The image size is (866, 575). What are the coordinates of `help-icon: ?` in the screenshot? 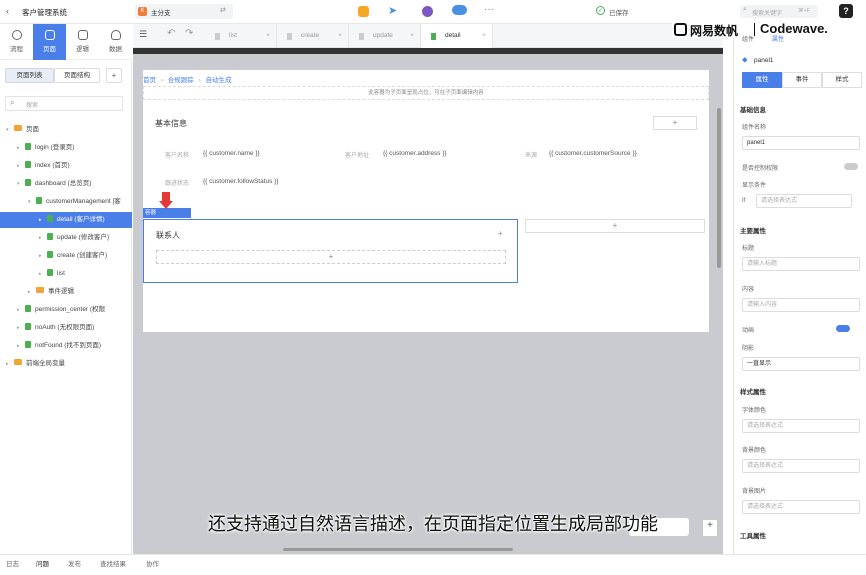 It's located at (846, 11).